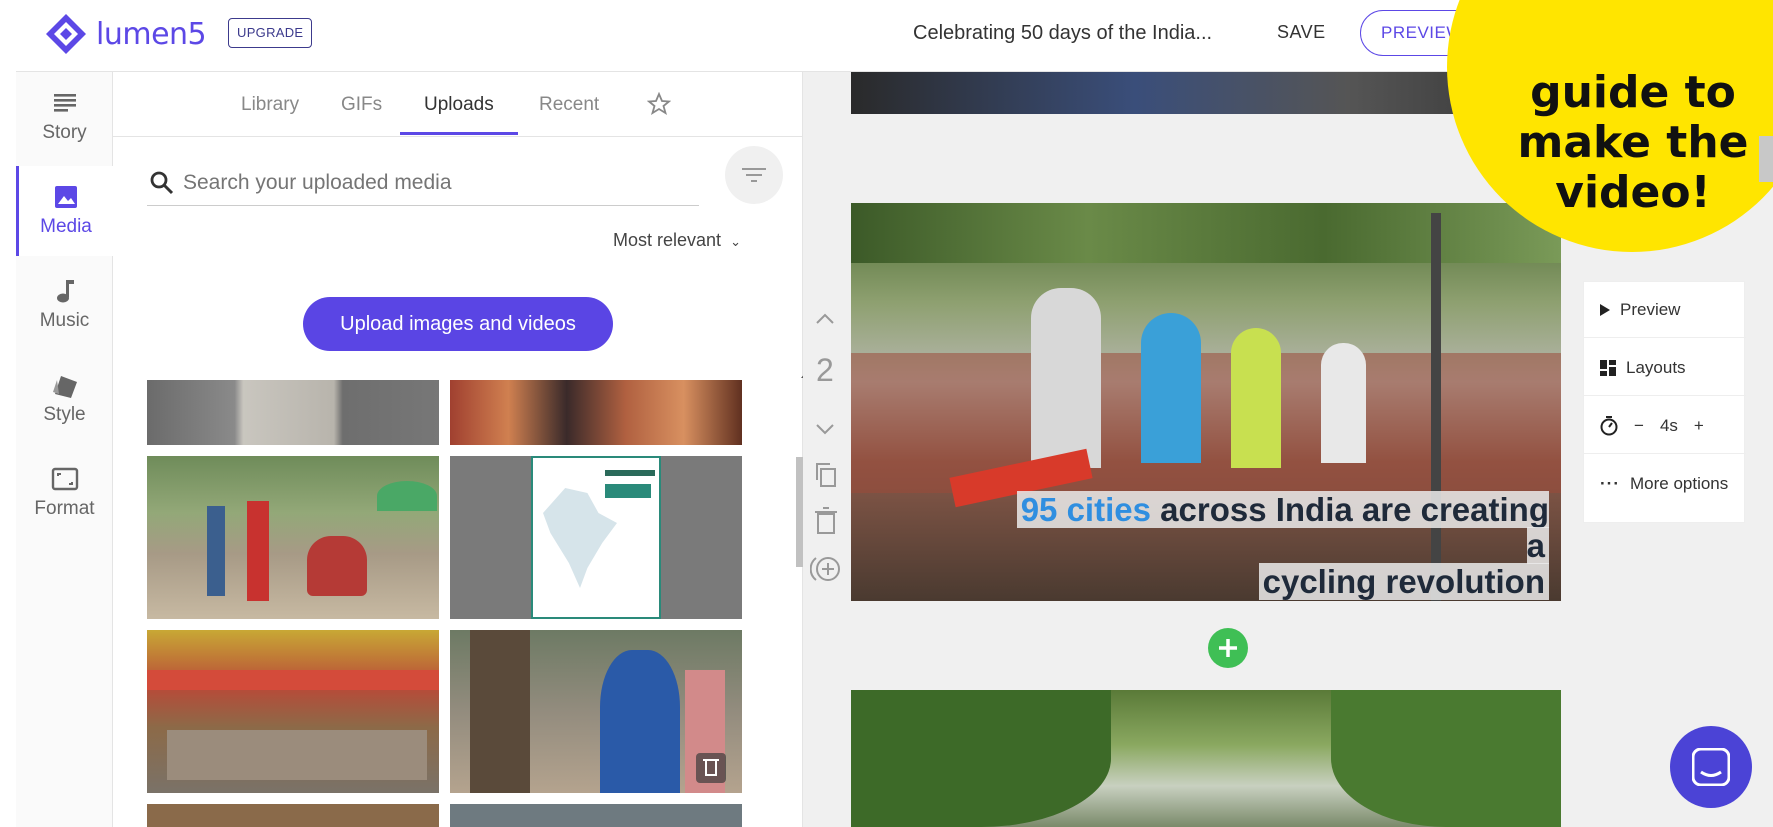 The height and width of the screenshot is (827, 1773). I want to click on chat-support-button, so click(1711, 767).